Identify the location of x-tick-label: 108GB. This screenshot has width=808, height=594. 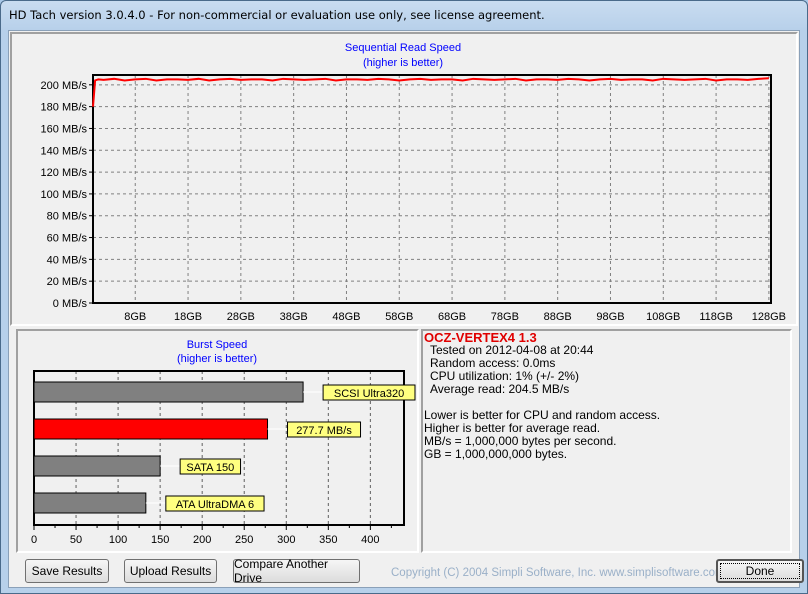
(663, 317).